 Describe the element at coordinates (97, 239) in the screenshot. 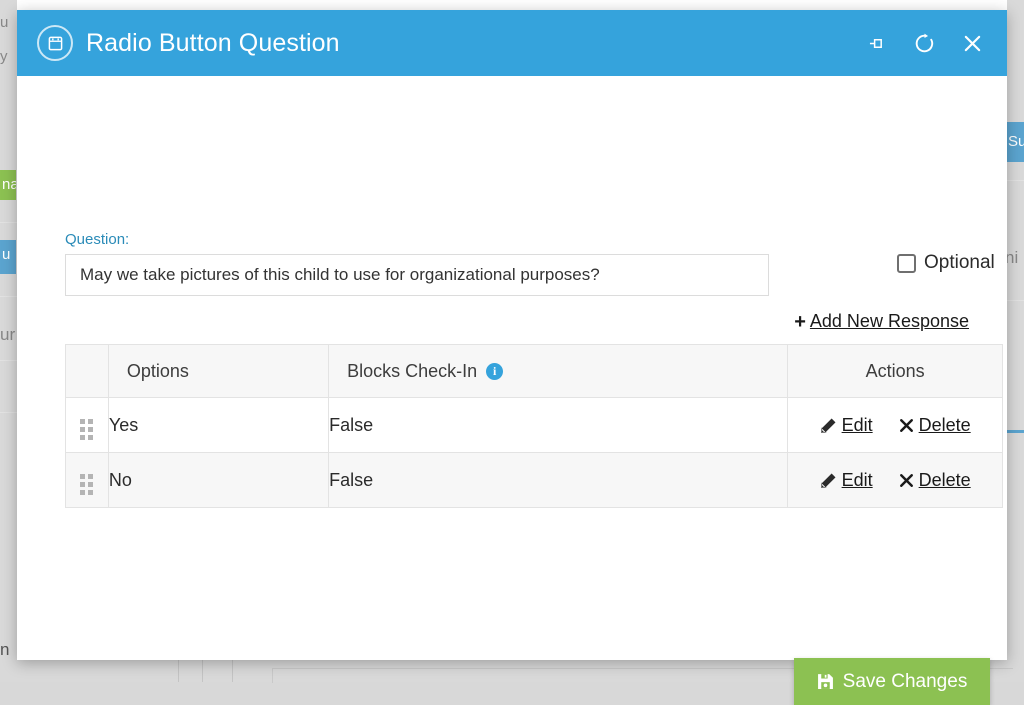

I see `question-label: Question:` at that location.